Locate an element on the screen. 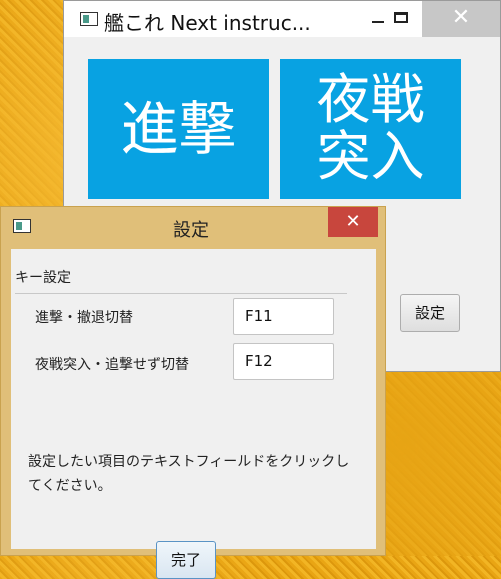 The height and width of the screenshot is (579, 501). main-title-bar: 艦これ Next instruc... ✕ is located at coordinates (282, 19).